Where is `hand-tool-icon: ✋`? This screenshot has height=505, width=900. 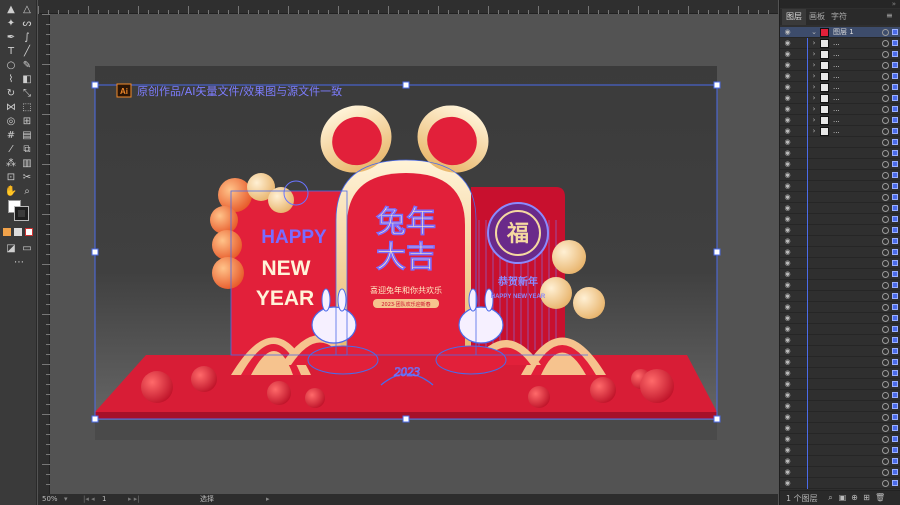 hand-tool-icon: ✋ is located at coordinates (11, 192).